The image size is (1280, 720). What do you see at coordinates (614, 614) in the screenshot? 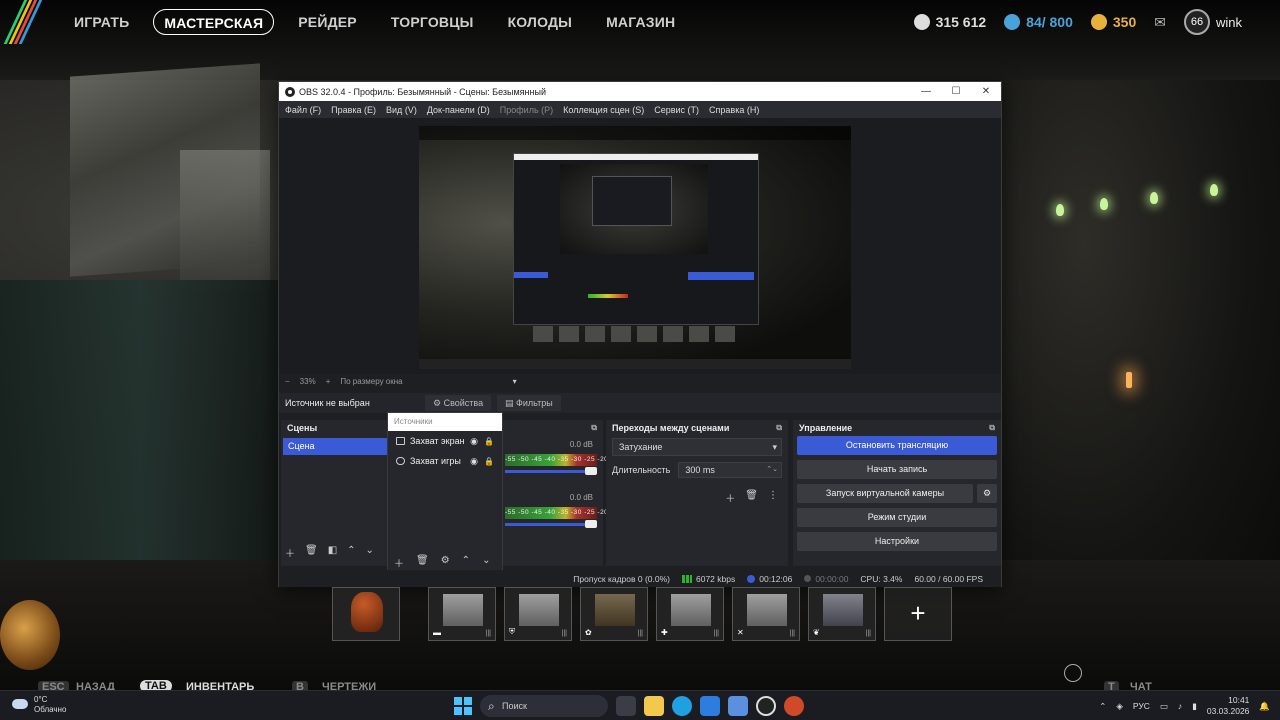
I see `hotbar-slot: ✿ |||` at bounding box center [614, 614].